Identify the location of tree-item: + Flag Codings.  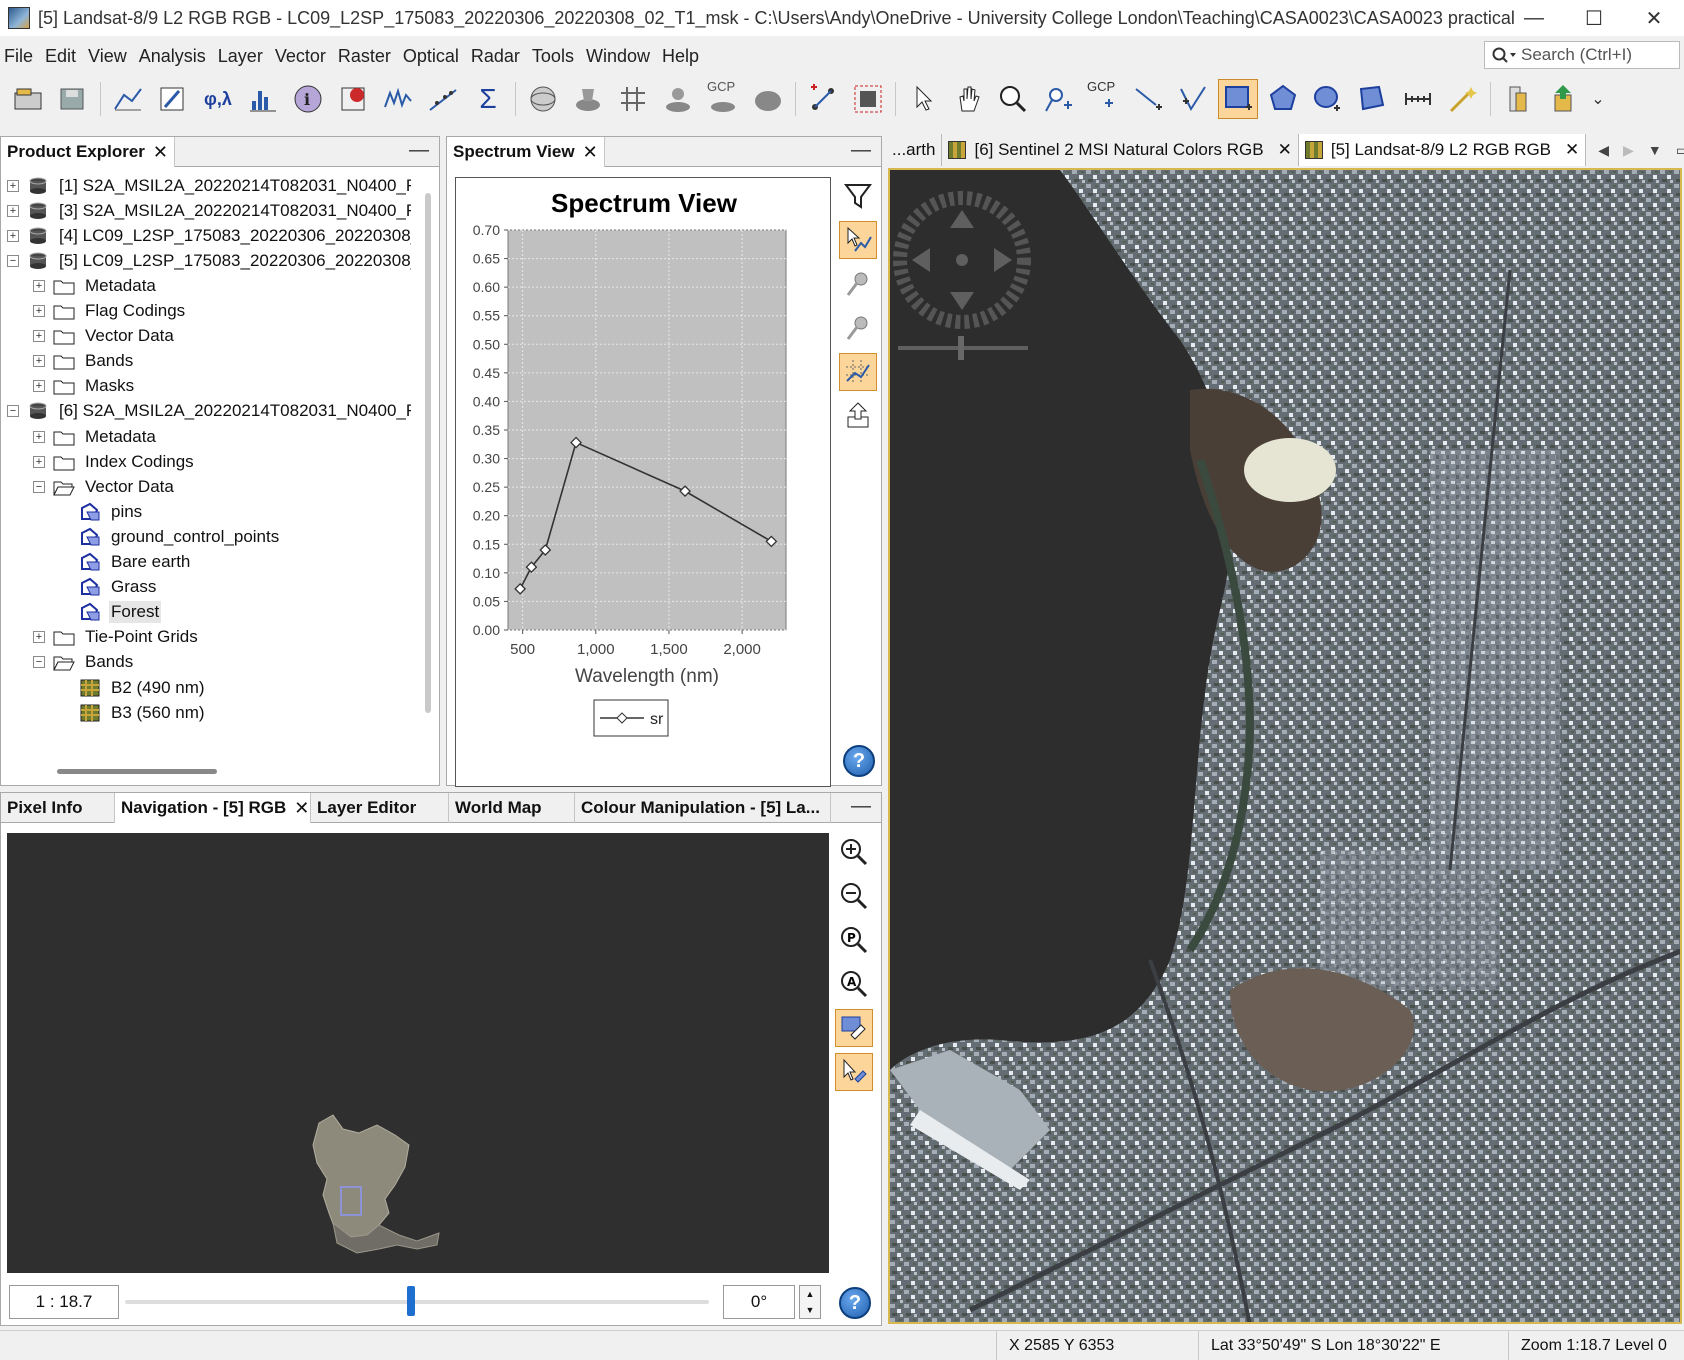
(110, 311).